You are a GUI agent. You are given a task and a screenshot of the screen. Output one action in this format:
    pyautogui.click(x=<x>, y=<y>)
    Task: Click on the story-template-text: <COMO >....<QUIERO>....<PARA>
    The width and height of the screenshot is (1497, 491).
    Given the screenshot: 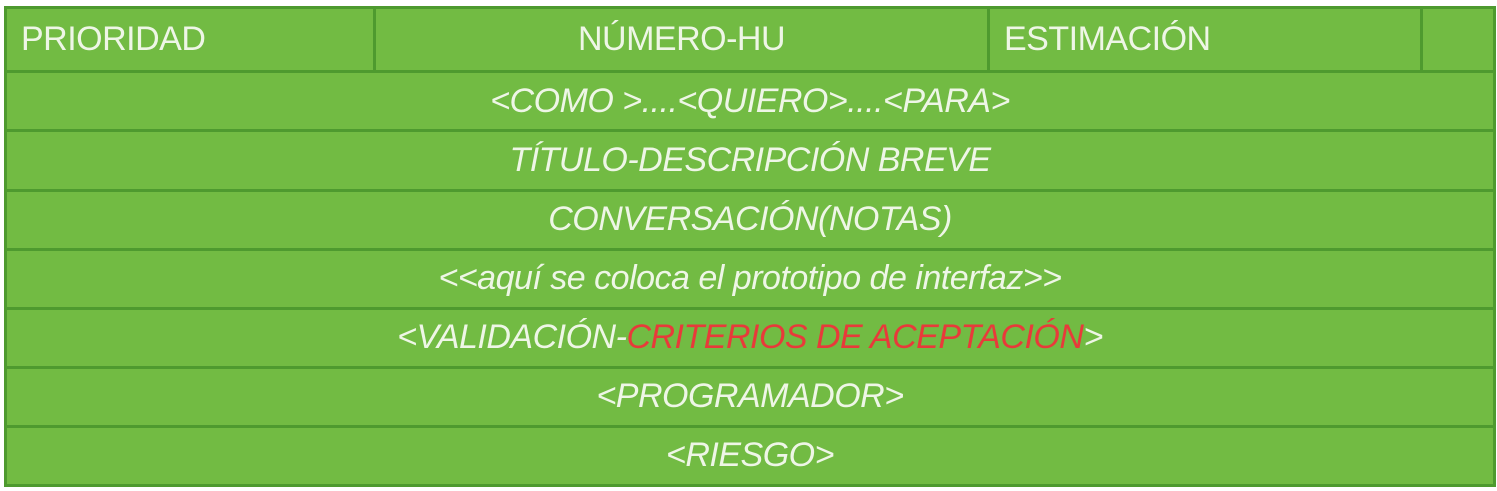 What is the action you would take?
    pyautogui.click(x=750, y=101)
    